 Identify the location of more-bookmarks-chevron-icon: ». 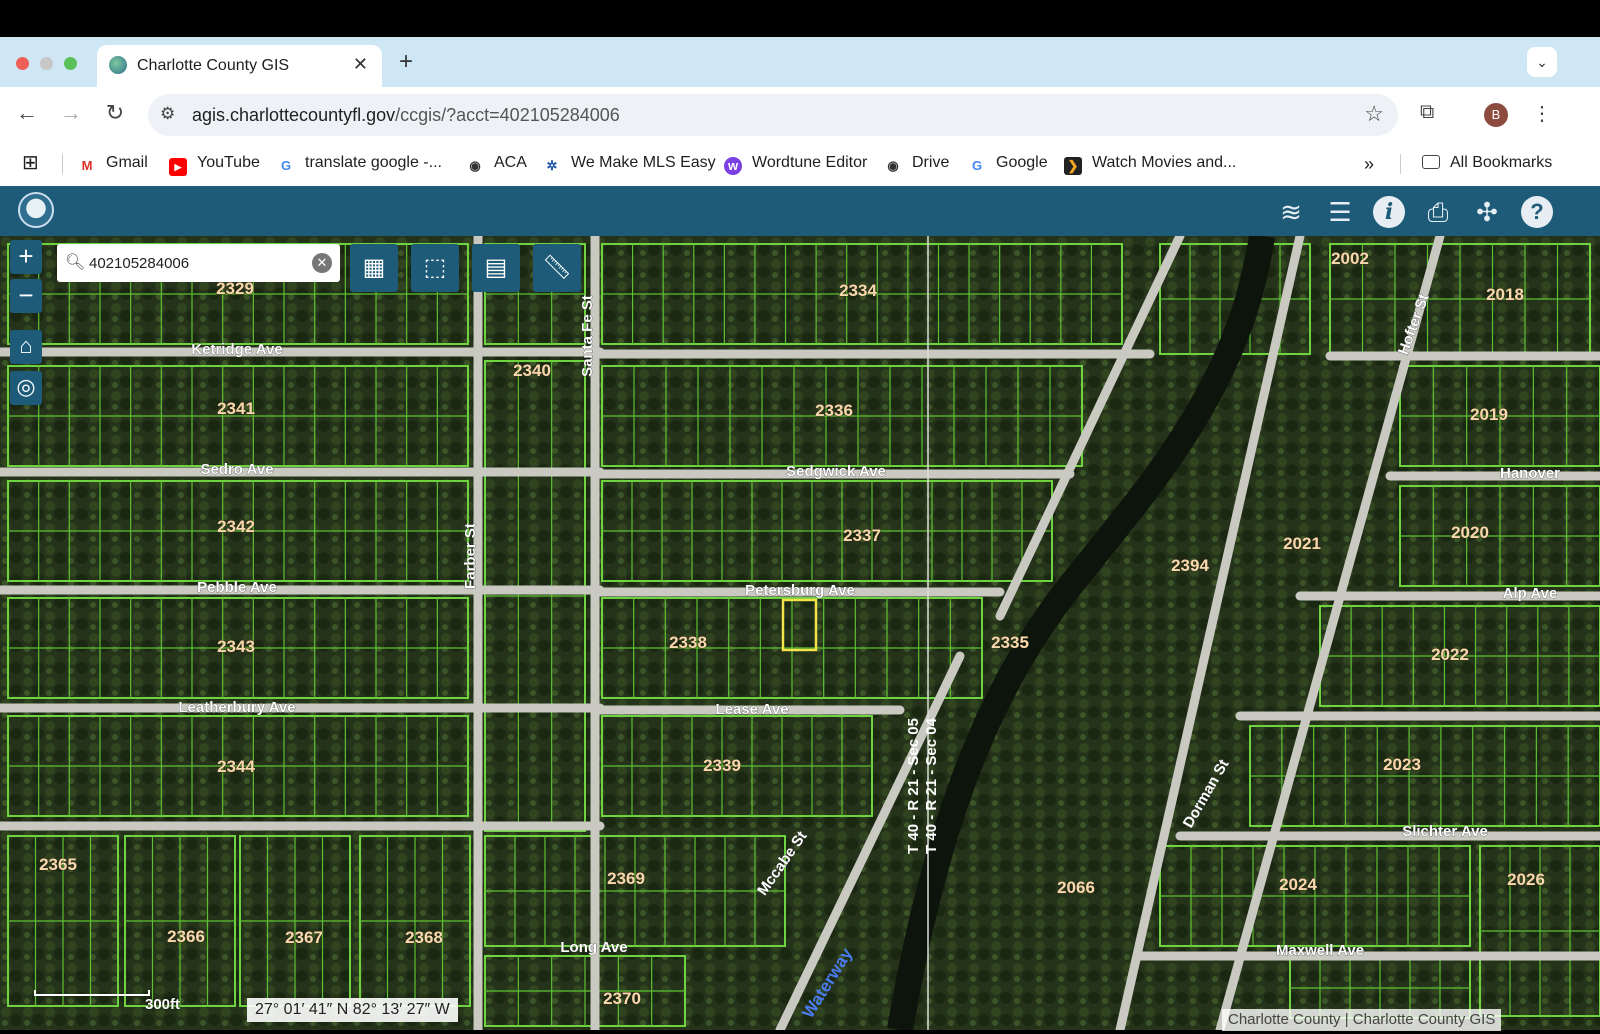
(1369, 164).